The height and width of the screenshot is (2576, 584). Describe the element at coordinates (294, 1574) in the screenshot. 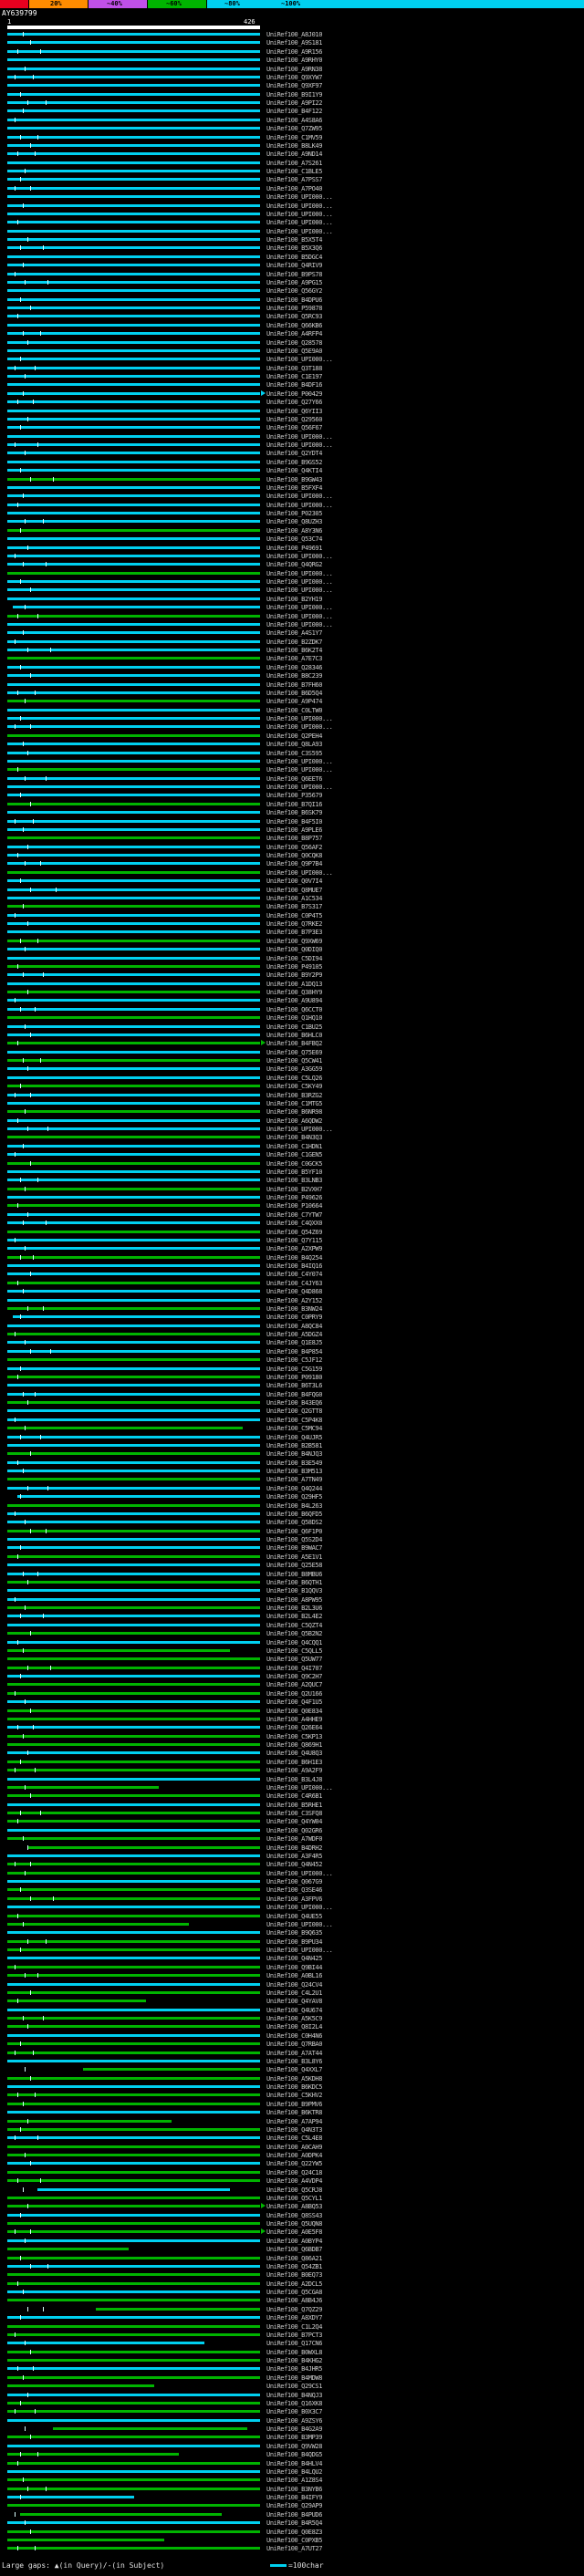

I see `hit-label: UniRef100_B8MBU6` at that location.